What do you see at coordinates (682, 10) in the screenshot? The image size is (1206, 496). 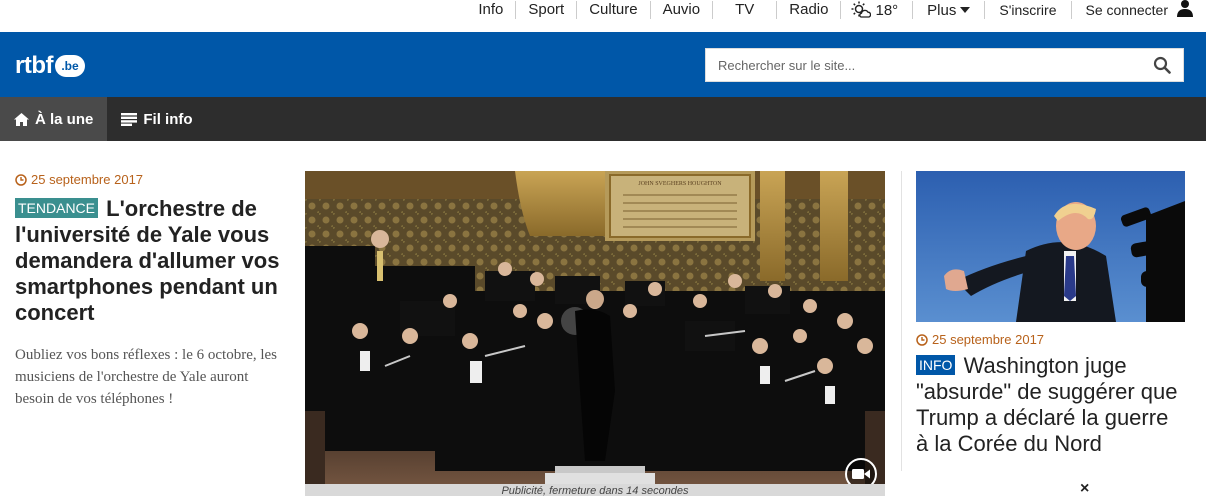 I see `top-nav-auvio: Auvio` at bounding box center [682, 10].